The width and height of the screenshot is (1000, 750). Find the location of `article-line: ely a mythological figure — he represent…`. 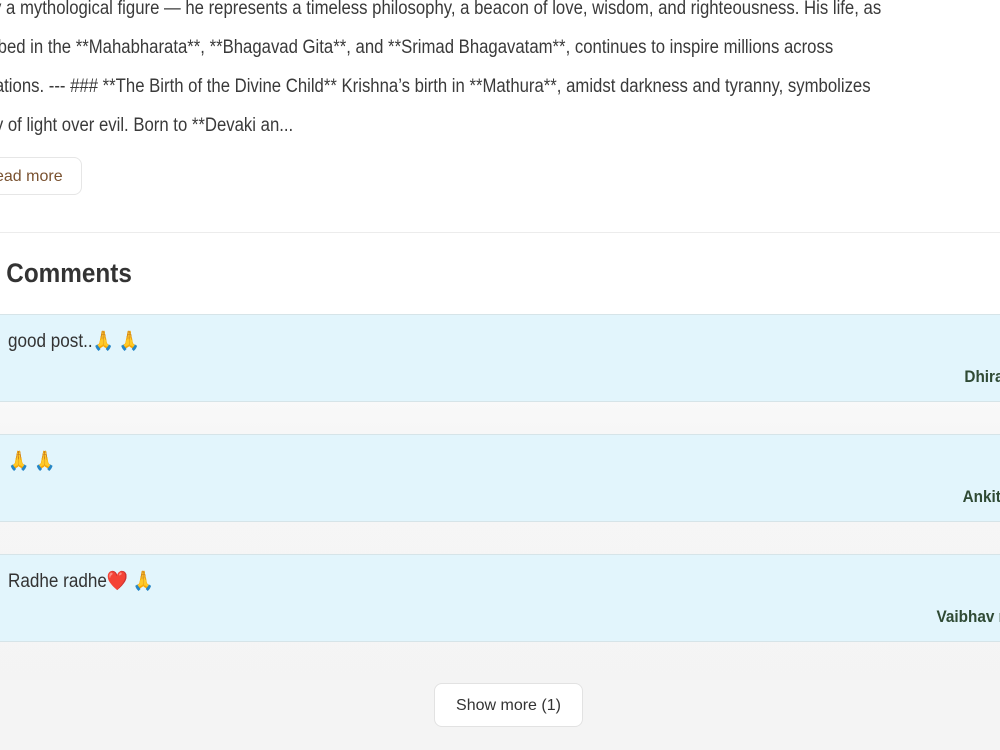

article-line: ely a mythological figure — he represent… is located at coordinates (441, 9).